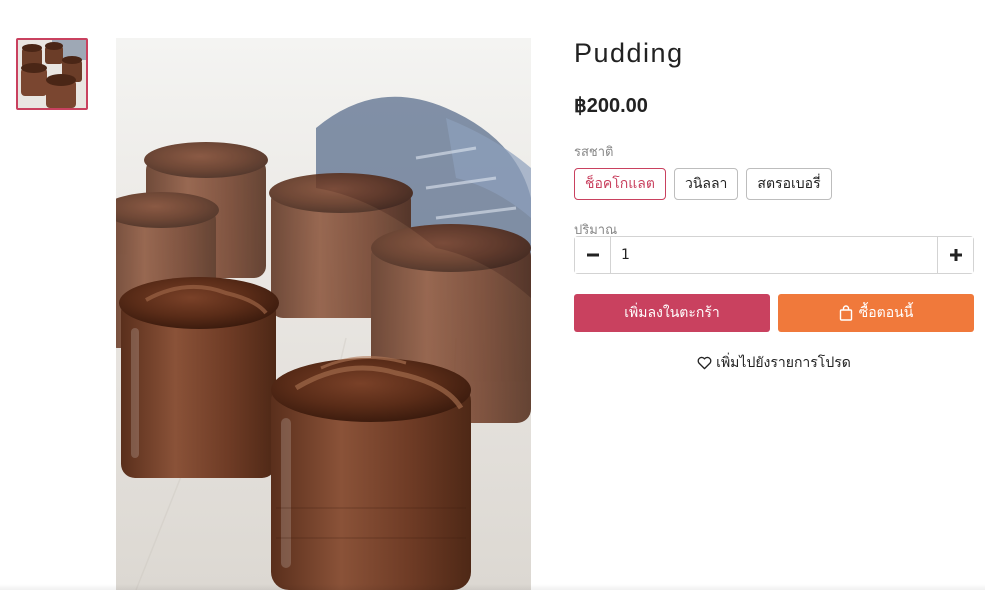 The height and width of the screenshot is (590, 985). I want to click on flavor-label: รสชาติ, so click(594, 152).